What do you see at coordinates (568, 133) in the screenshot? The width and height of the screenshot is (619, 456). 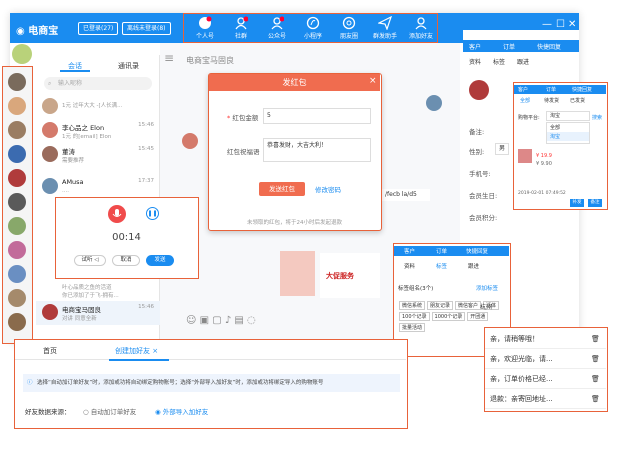 I see `platform-options: 全部 淘宝` at bounding box center [568, 133].